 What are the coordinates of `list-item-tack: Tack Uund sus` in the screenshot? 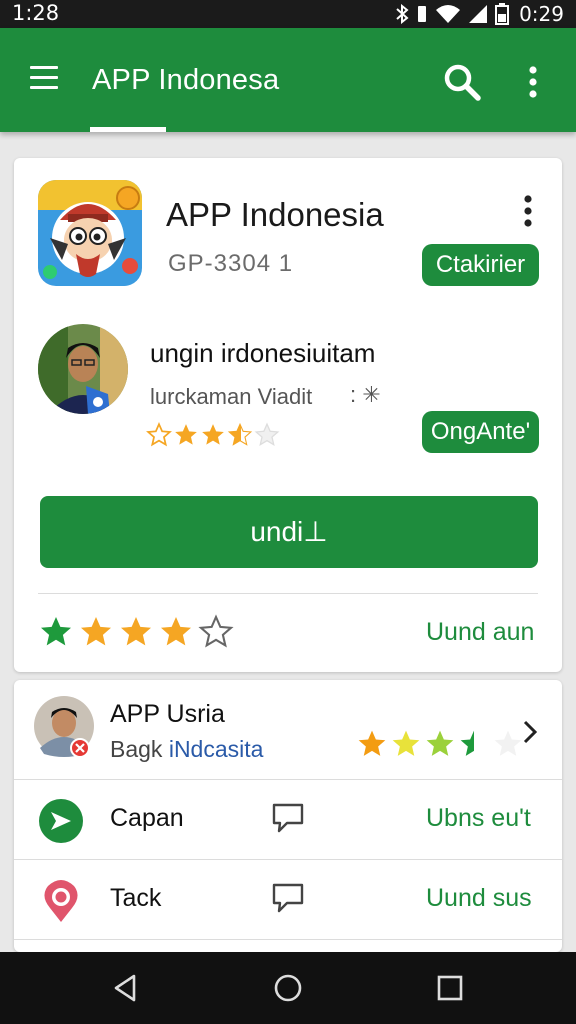 It's located at (288, 900).